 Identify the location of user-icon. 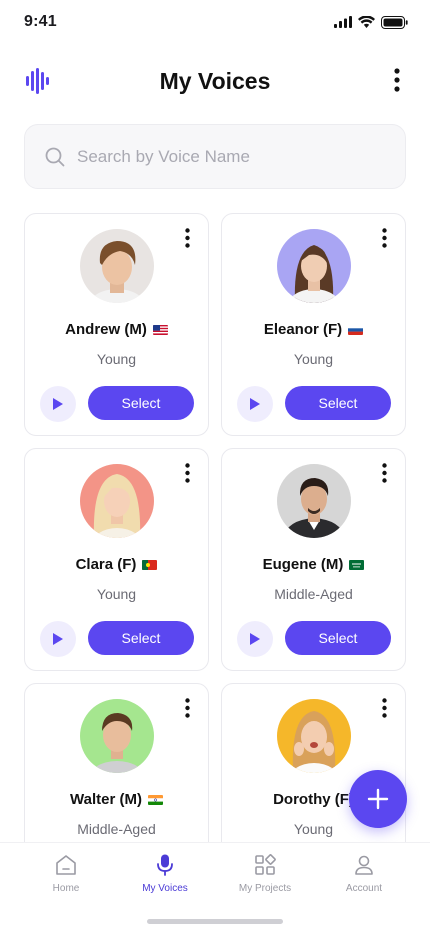
(364, 865).